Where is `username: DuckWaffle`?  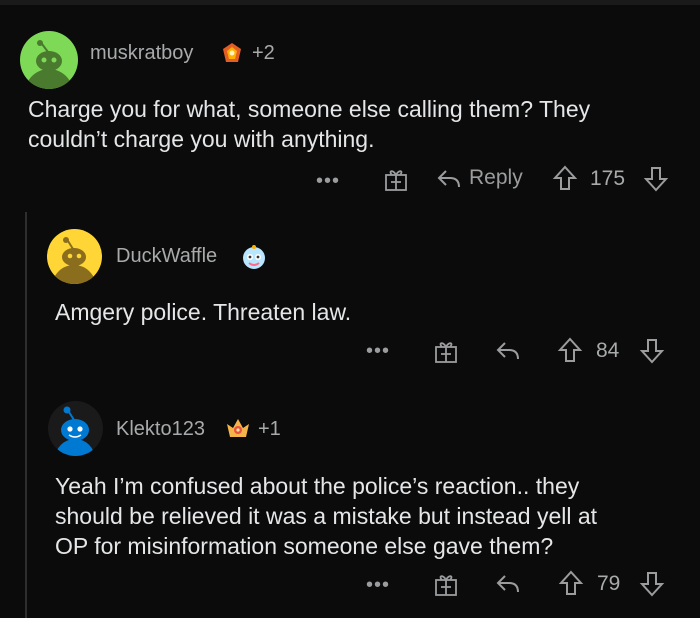
username: DuckWaffle is located at coordinates (166, 256).